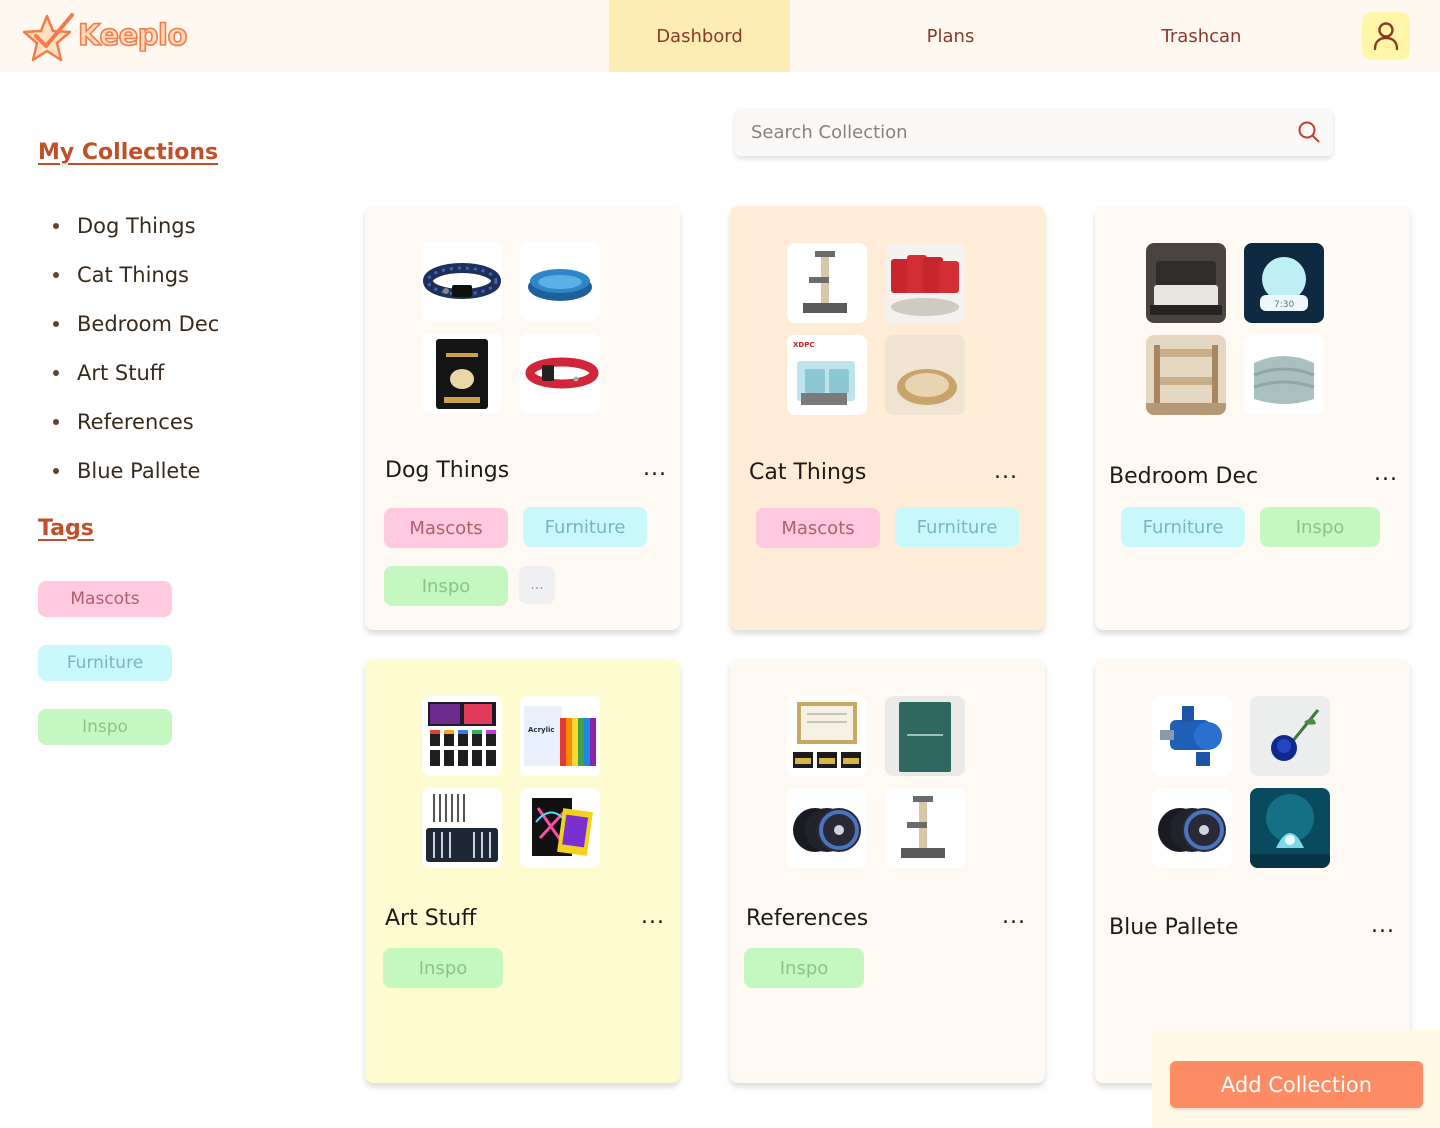 The height and width of the screenshot is (1128, 1440). I want to click on my-collections-heading: My Collections, so click(128, 152).